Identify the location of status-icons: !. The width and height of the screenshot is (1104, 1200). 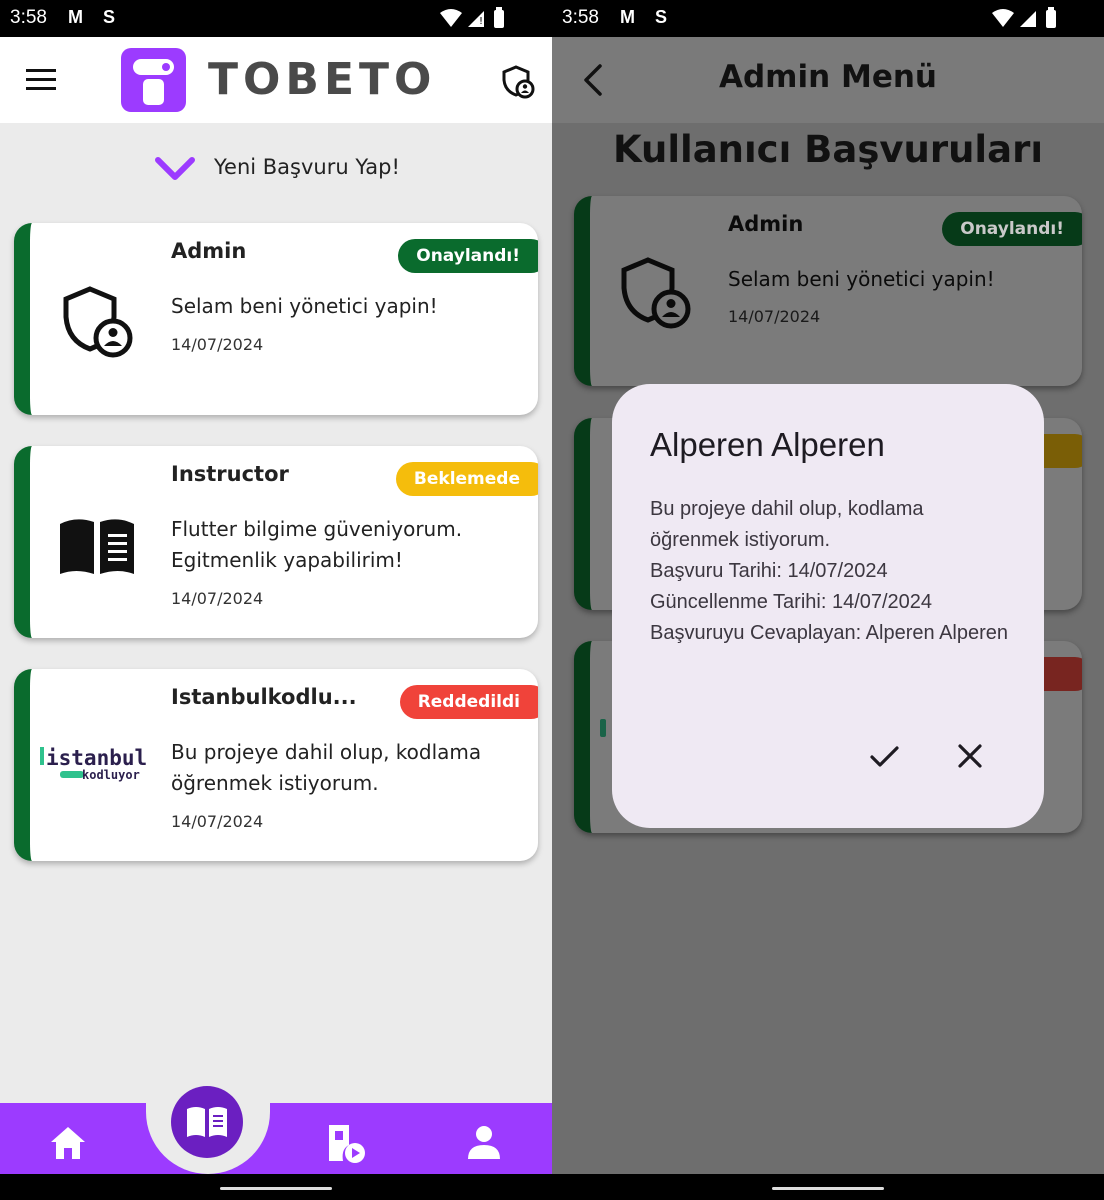
(472, 17).